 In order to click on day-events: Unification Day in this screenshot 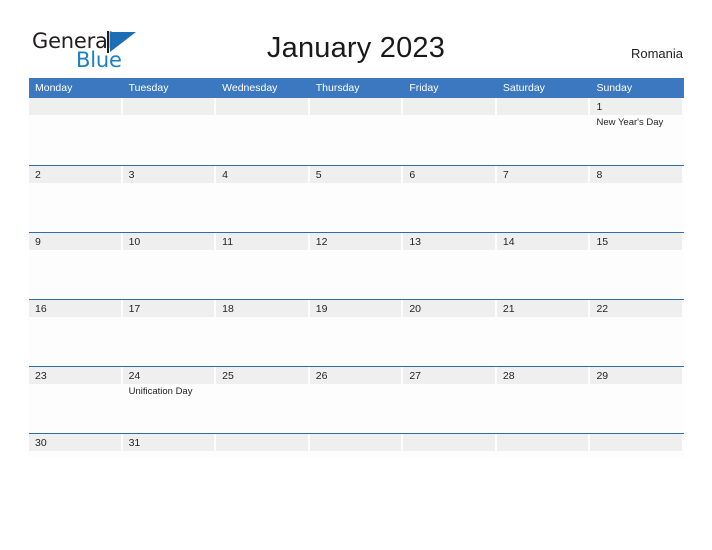, I will do `click(171, 392)`.